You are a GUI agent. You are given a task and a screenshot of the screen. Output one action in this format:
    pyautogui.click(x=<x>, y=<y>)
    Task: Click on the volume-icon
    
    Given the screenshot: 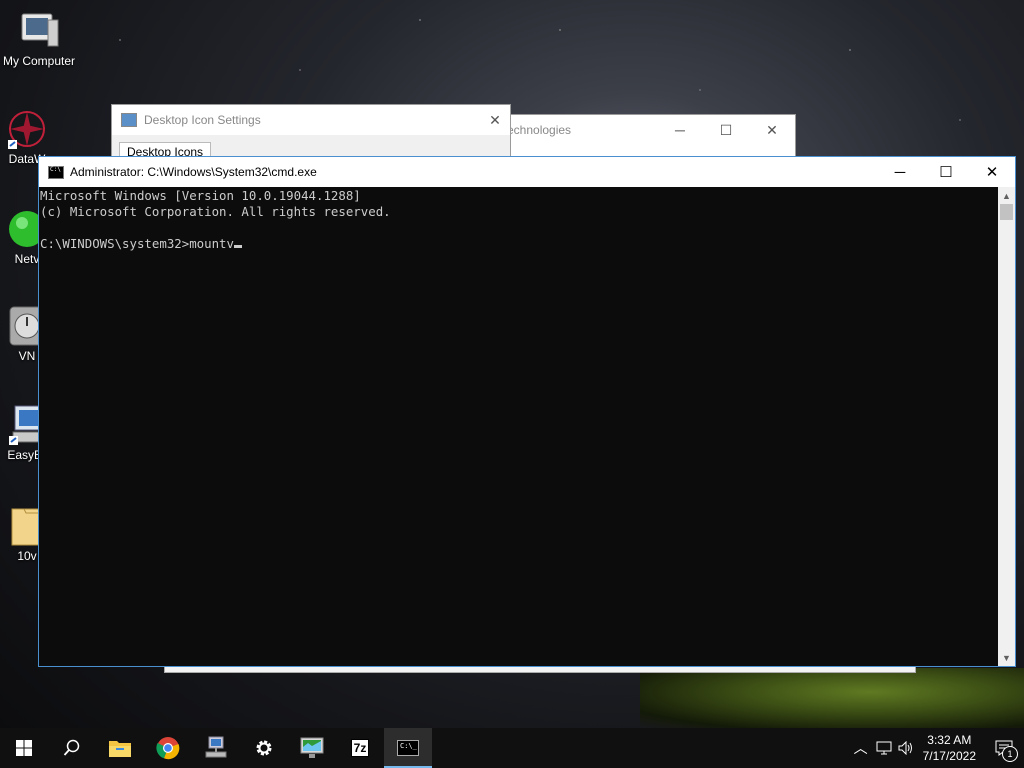 What is the action you would take?
    pyautogui.click(x=906, y=748)
    